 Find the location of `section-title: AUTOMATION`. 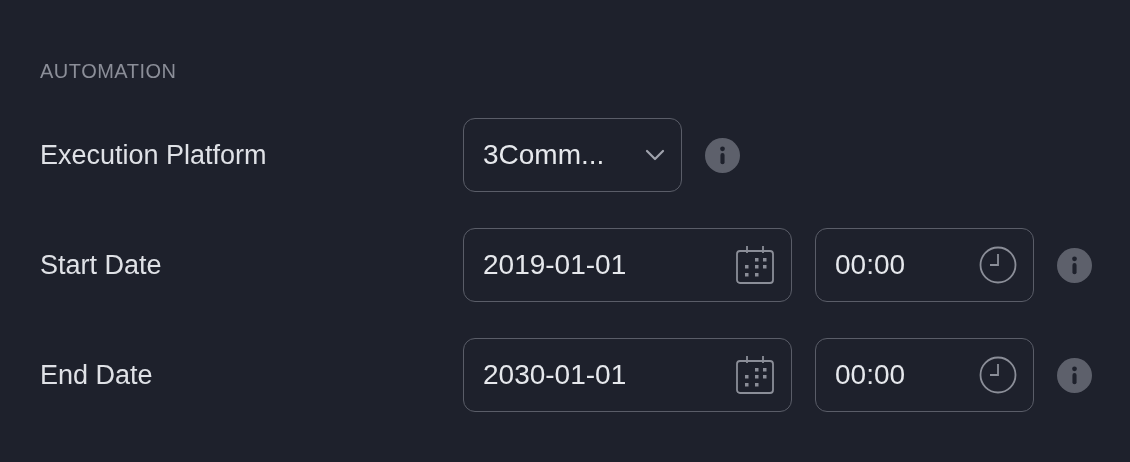

section-title: AUTOMATION is located at coordinates (108, 71).